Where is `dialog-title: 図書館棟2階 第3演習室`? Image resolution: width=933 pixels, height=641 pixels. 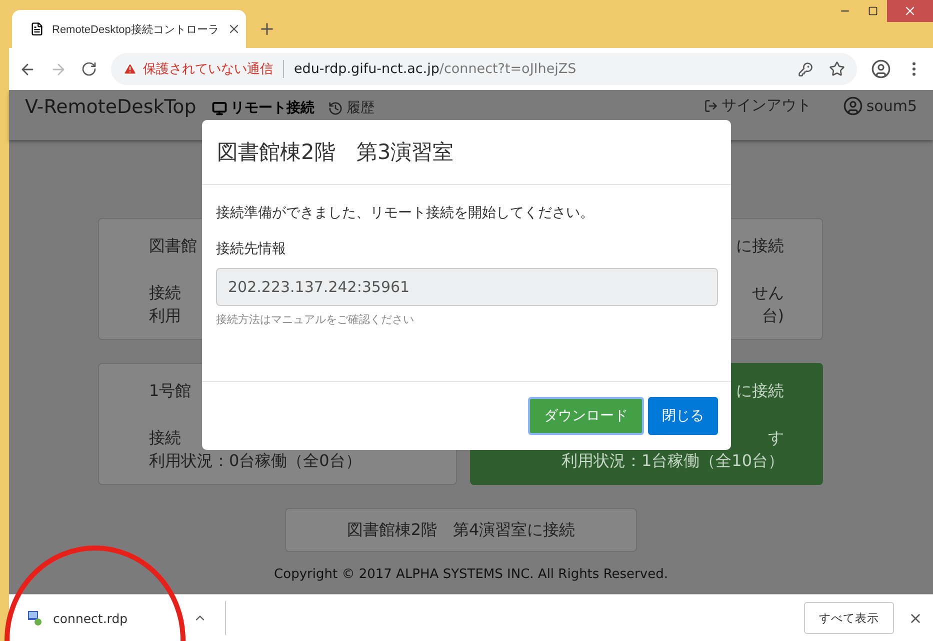 dialog-title: 図書館棟2階 第3演習室 is located at coordinates (335, 152).